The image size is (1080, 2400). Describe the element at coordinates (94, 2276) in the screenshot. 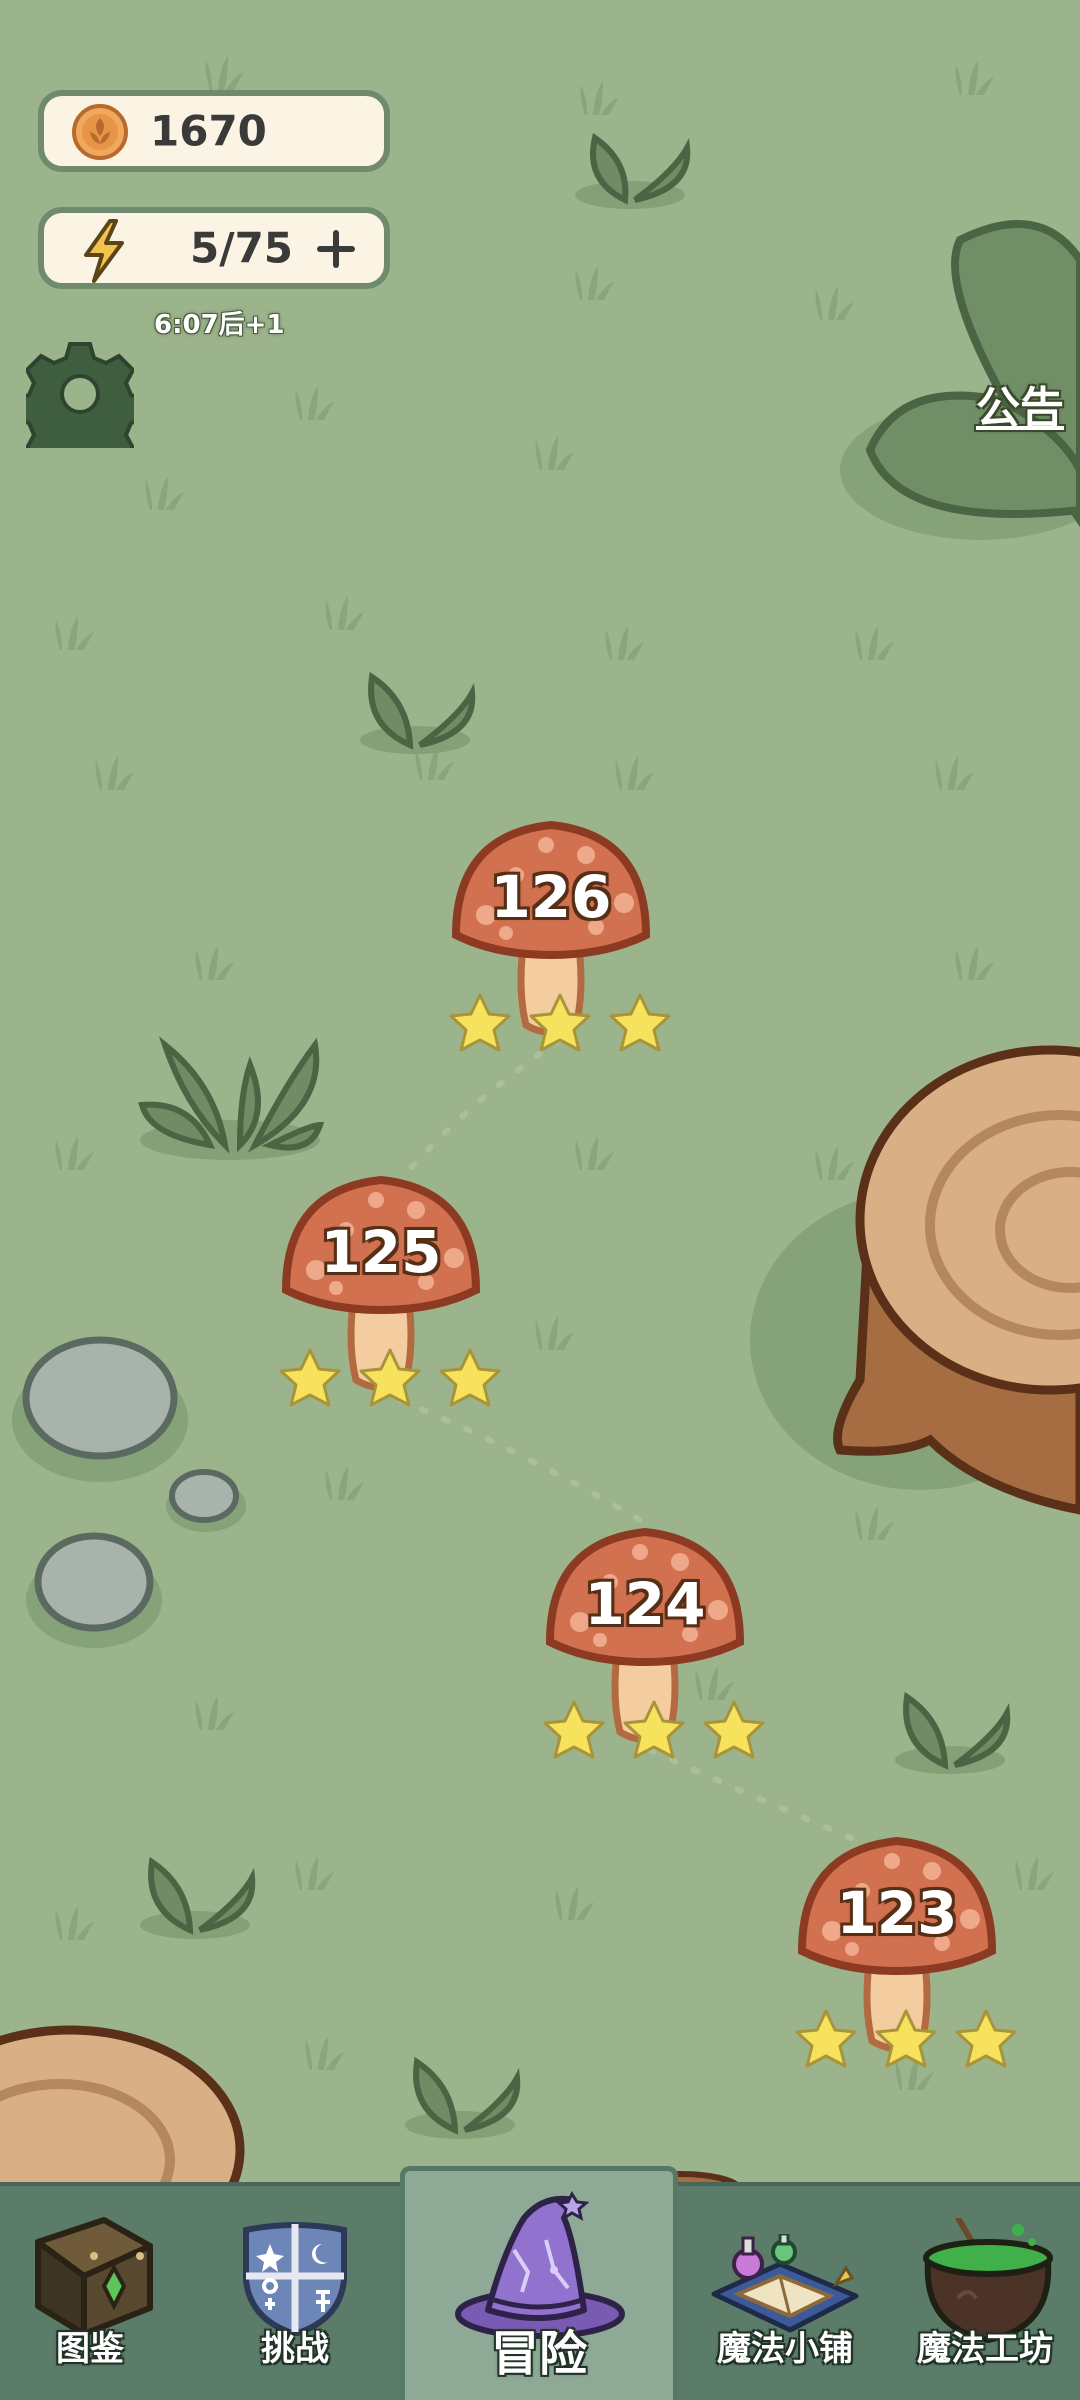

I see `book-icon` at that location.